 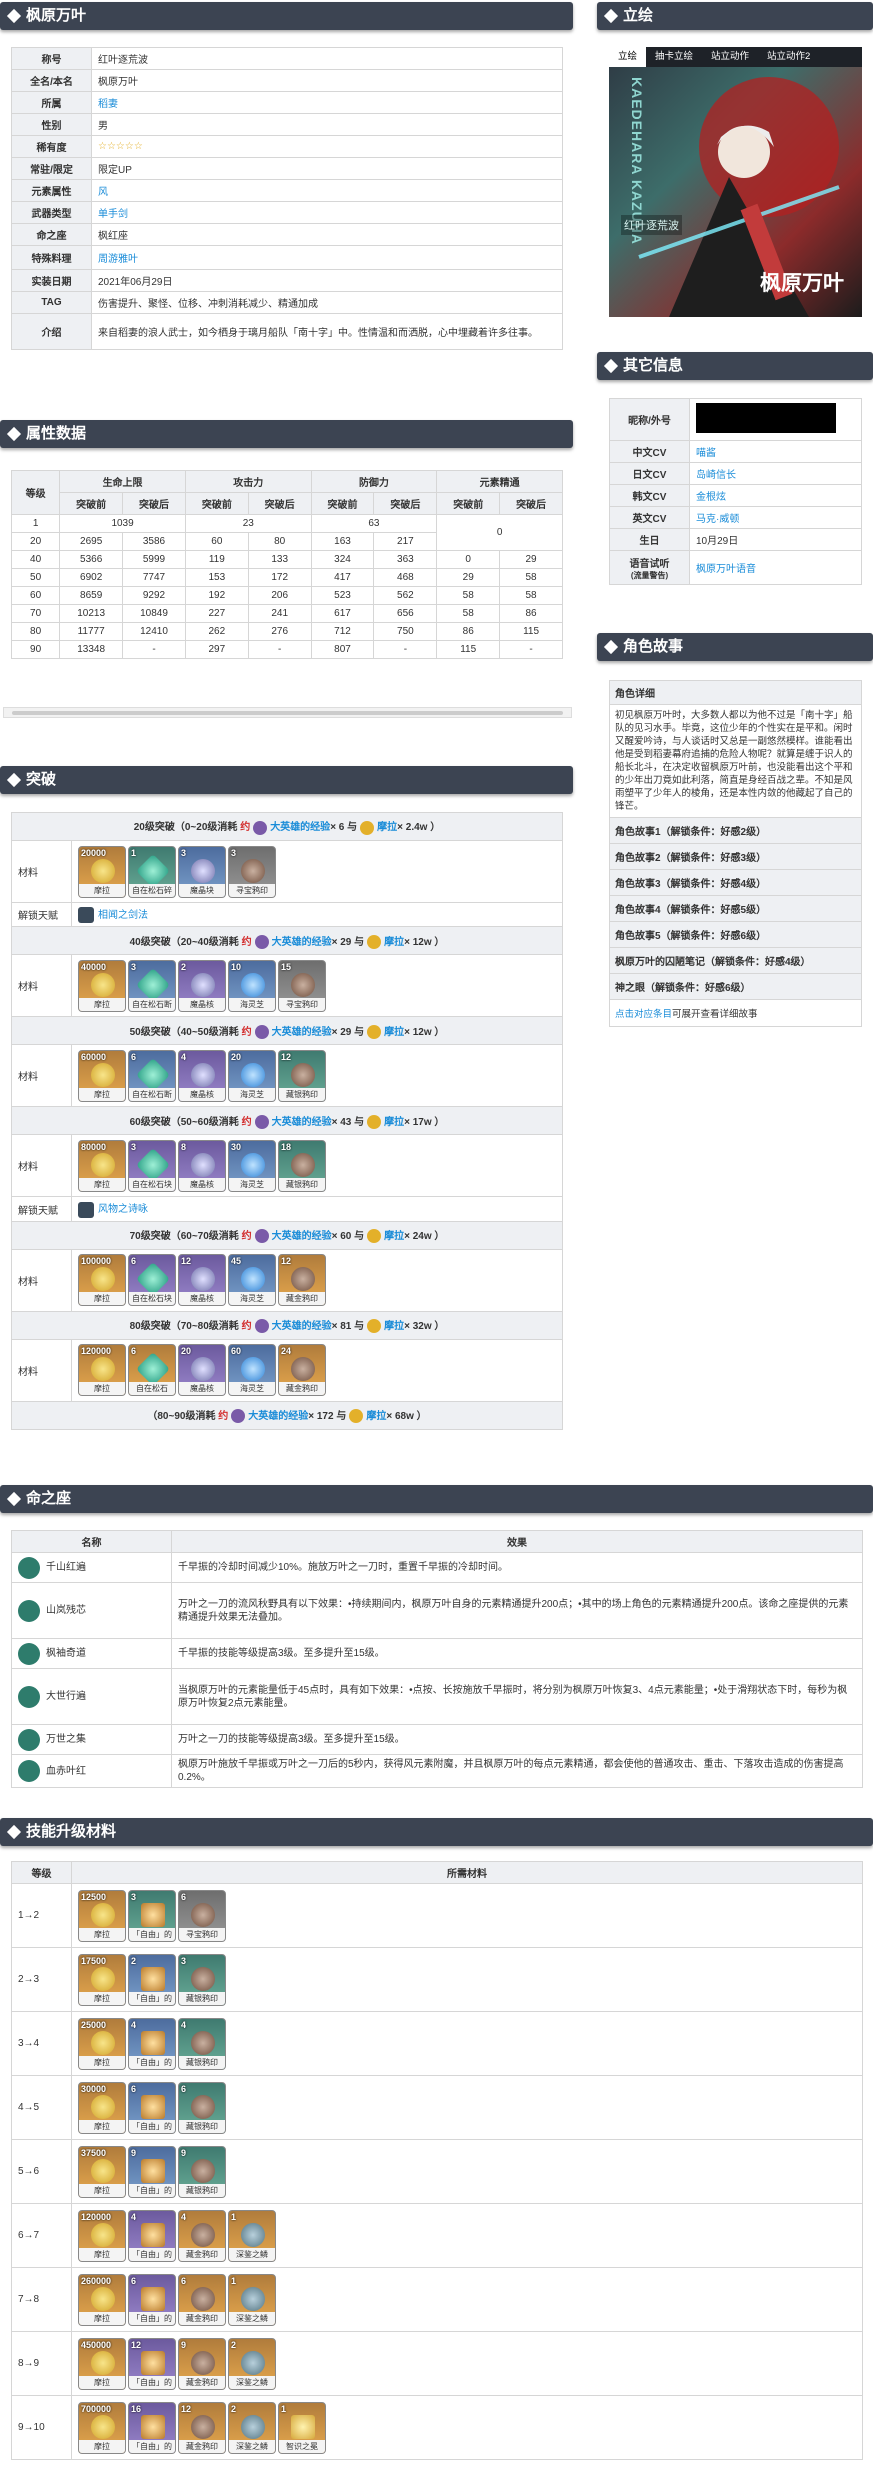 I want to click on material-item: 8 魔晶核, so click(x=202, y=1165).